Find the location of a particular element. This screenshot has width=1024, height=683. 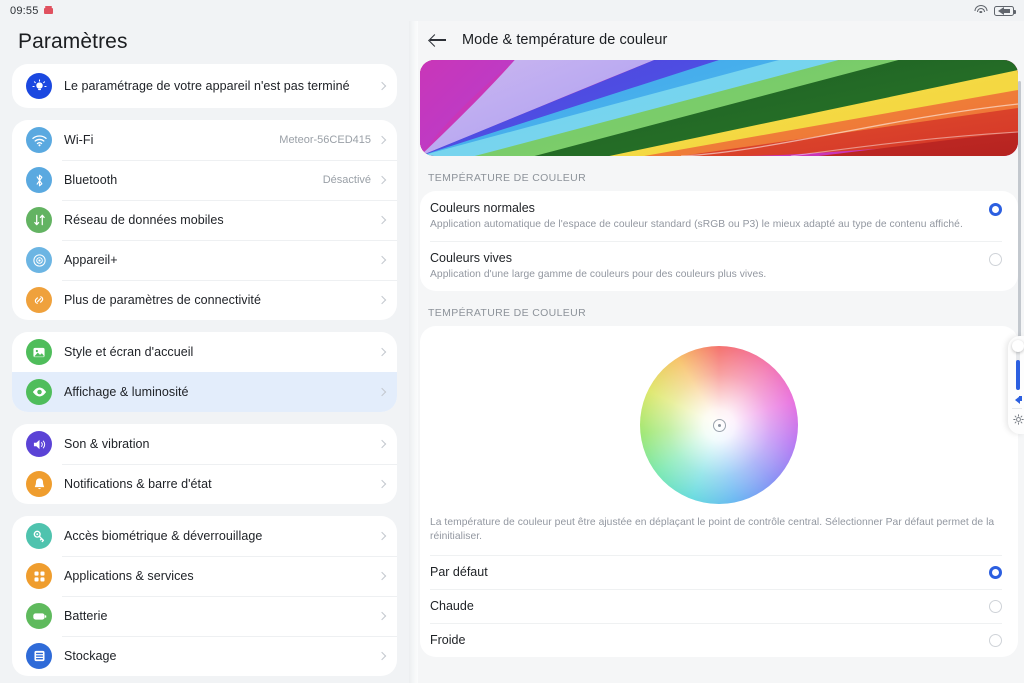

back-arrow-icon is located at coordinates (438, 40).